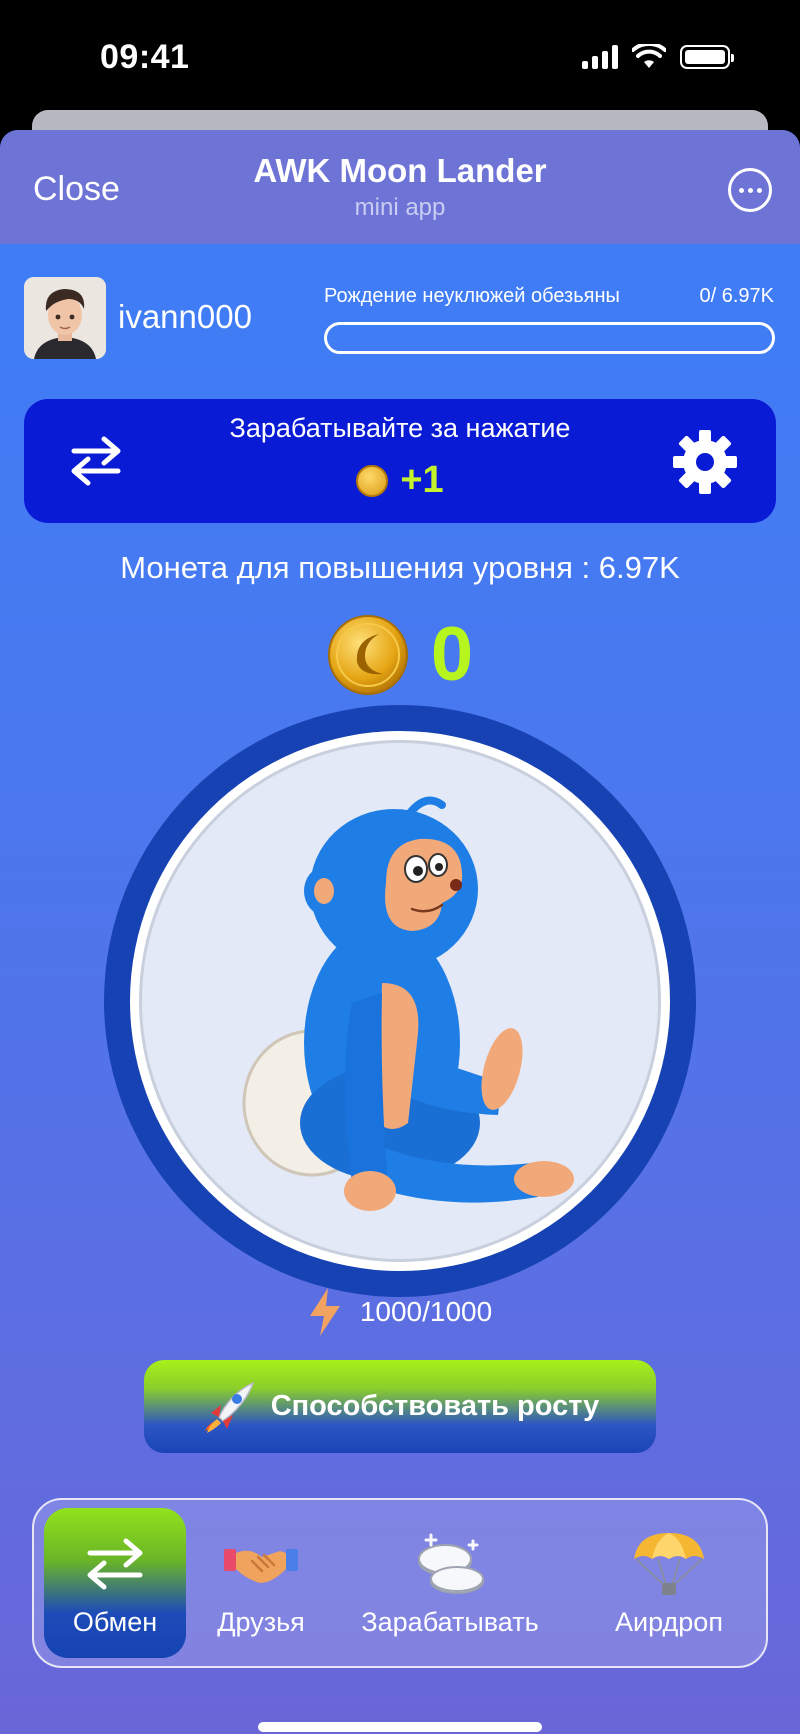 The height and width of the screenshot is (1734, 800). I want to click on nav-item-friends: Друзья, so click(261, 1583).